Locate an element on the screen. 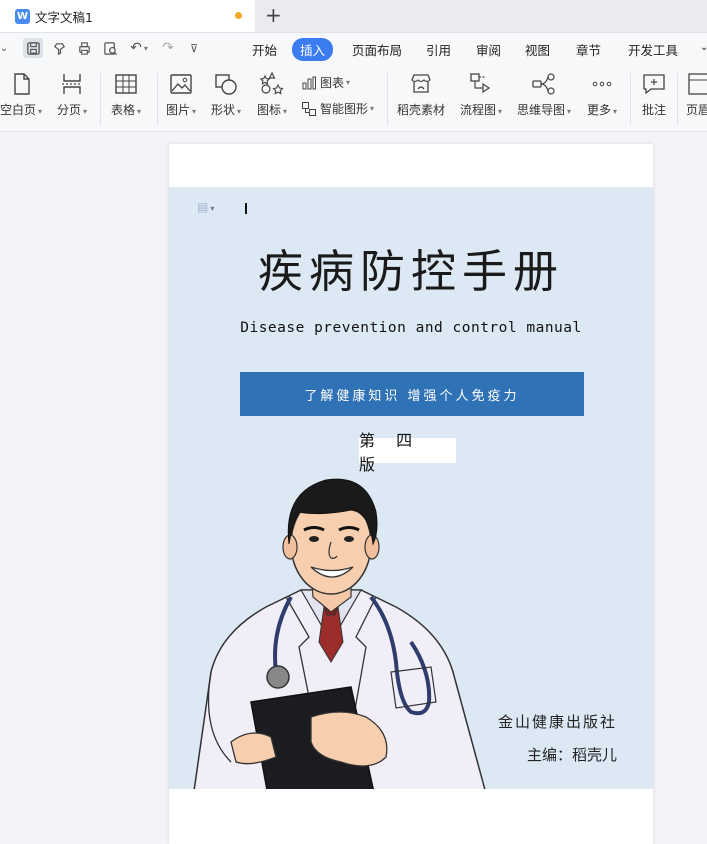 The height and width of the screenshot is (844, 707). chart-button: 图表 ▾ is located at coordinates (325, 82).